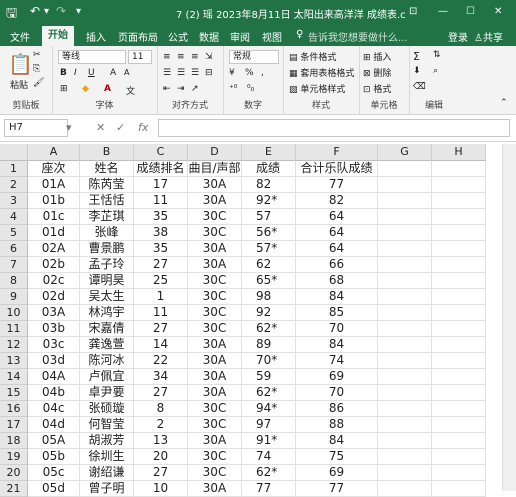 Image resolution: width=516 pixels, height=497 pixels. What do you see at coordinates (58, 36) in the screenshot?
I see `tab-home: 开始` at bounding box center [58, 36].